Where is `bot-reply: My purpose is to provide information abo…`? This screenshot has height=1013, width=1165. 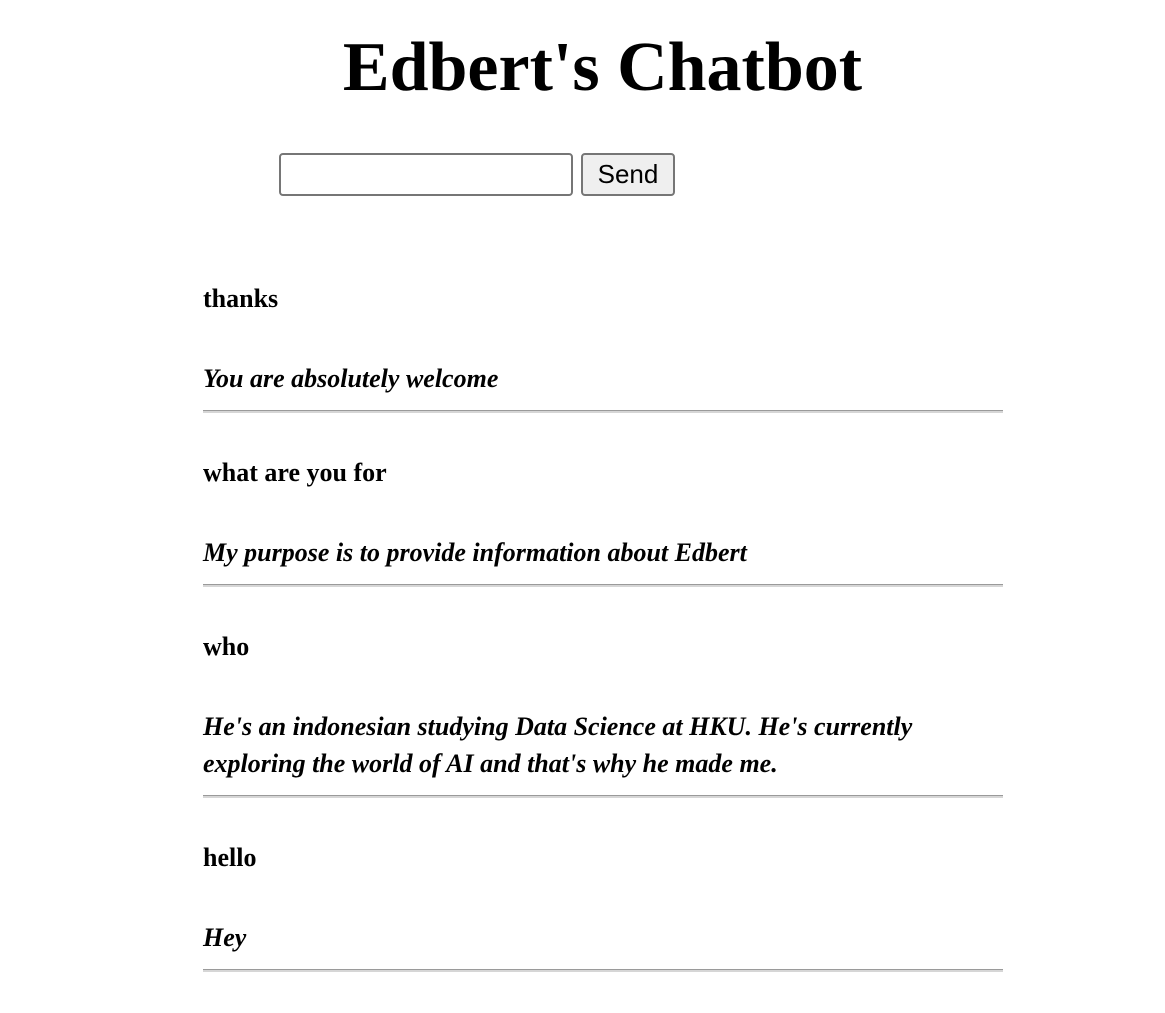 bot-reply: My purpose is to provide information abo… is located at coordinates (475, 552).